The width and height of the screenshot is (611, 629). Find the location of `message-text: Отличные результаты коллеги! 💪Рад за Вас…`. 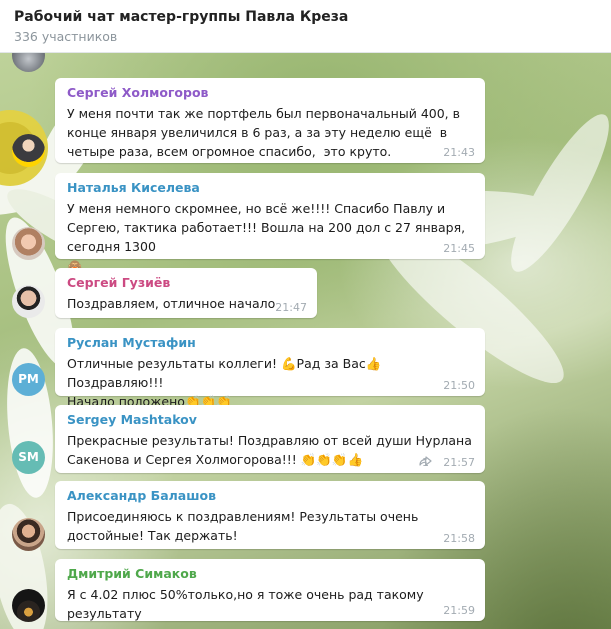

message-text: Отличные результаты коллеги! 💪Рад за Вас… is located at coordinates (270, 382).